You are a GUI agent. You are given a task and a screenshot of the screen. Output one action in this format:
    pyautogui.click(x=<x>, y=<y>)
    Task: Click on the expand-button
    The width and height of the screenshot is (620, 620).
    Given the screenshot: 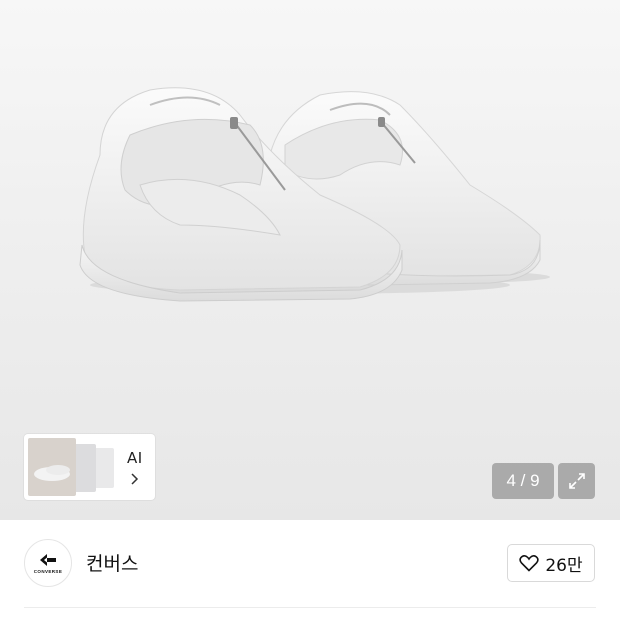 What is the action you would take?
    pyautogui.click(x=576, y=481)
    